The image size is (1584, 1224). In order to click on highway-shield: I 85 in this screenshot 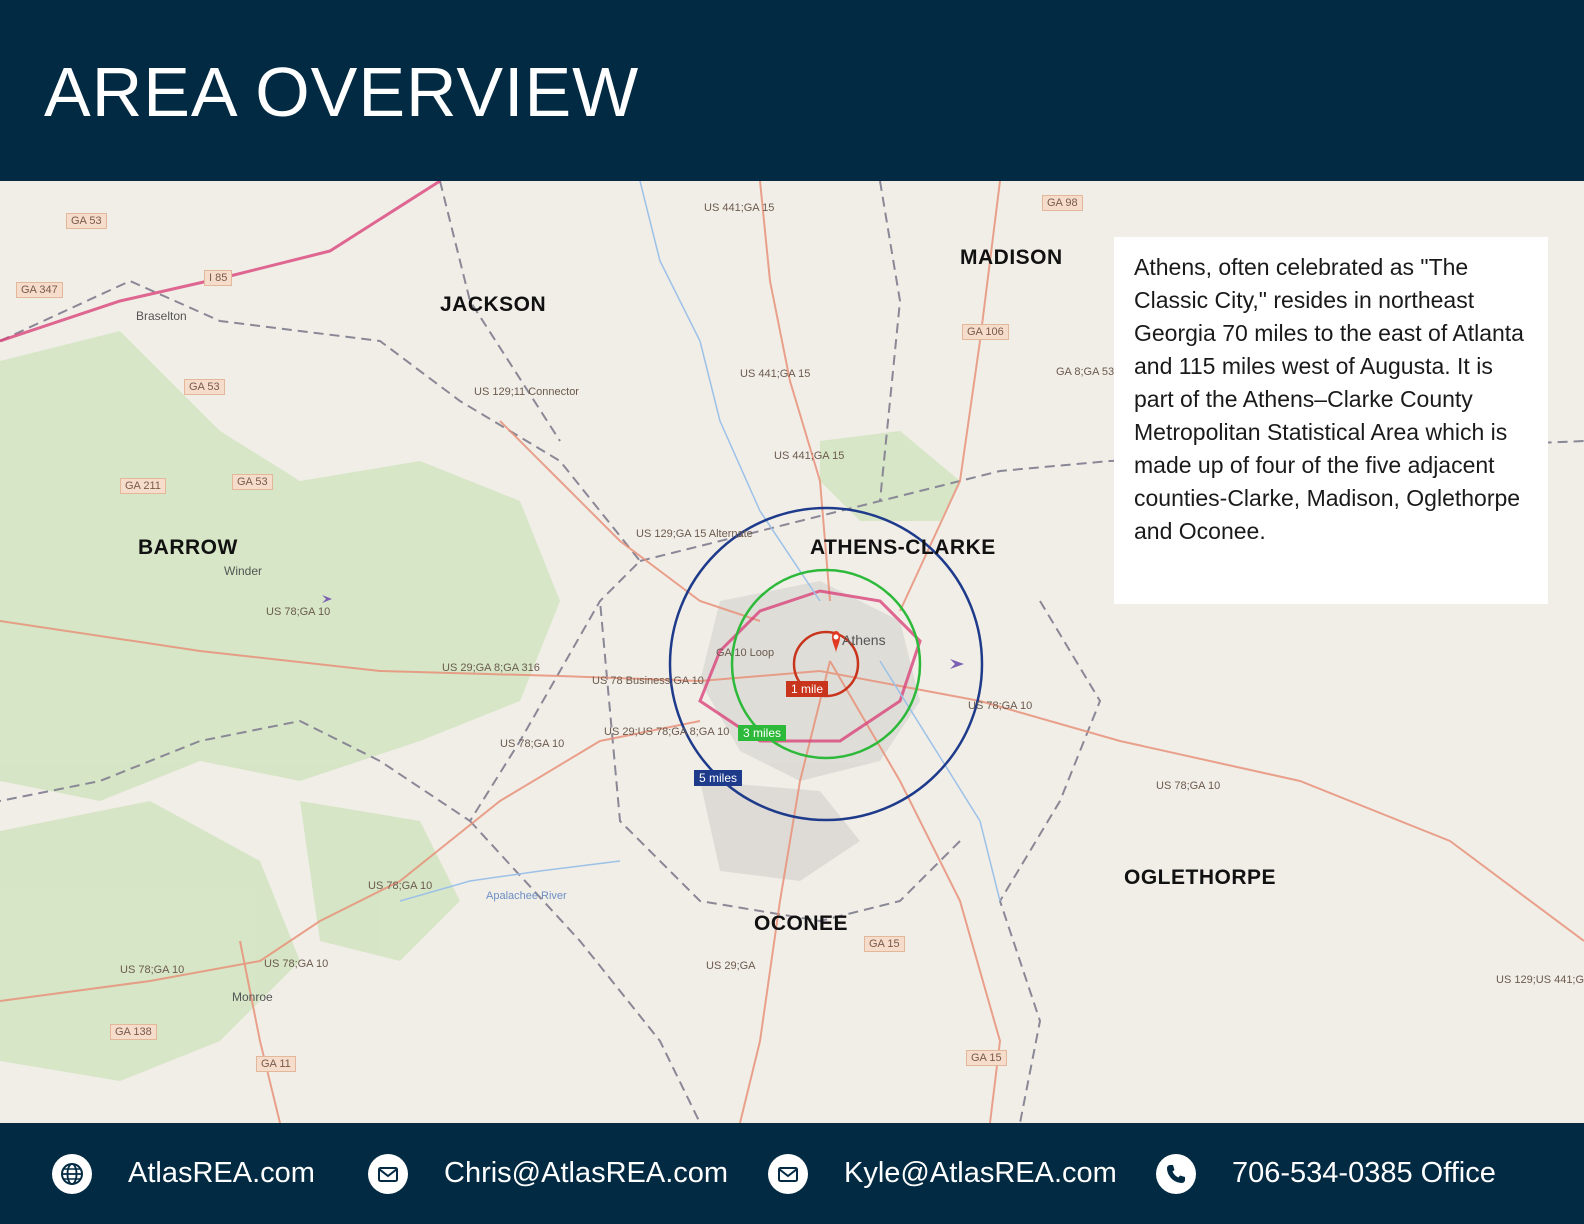, I will do `click(218, 278)`.